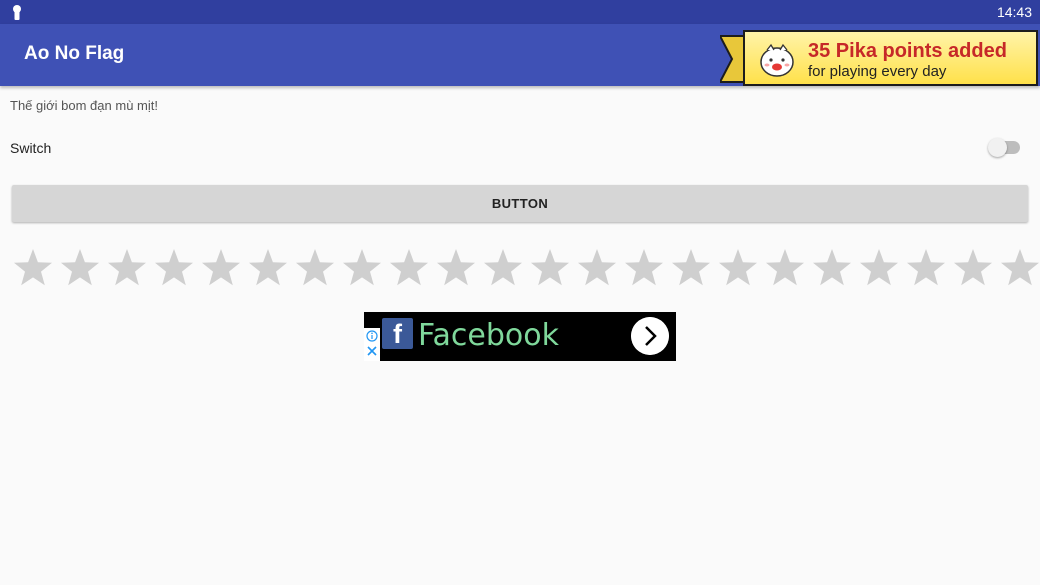 The image size is (1040, 585). Describe the element at coordinates (907, 51) in the screenshot. I see `notification-headline: 35 Pika points added` at that location.